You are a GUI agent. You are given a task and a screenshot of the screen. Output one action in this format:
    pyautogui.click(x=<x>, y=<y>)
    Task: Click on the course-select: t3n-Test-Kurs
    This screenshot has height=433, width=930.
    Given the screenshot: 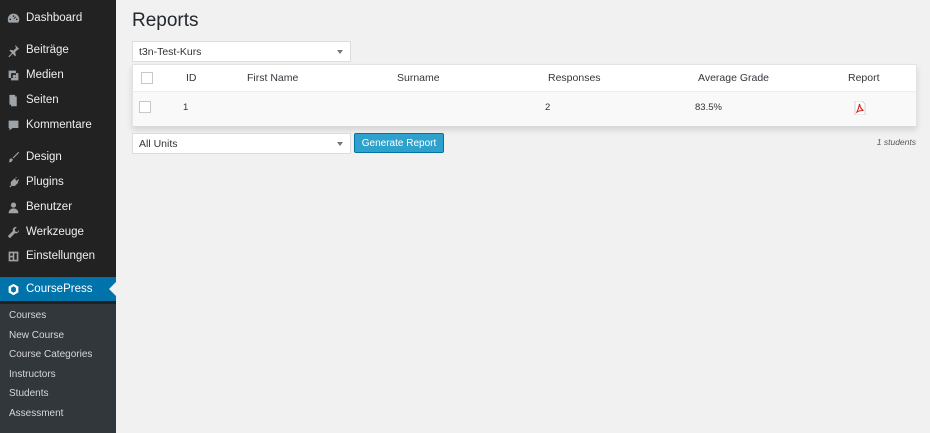 What is the action you would take?
    pyautogui.click(x=241, y=51)
    